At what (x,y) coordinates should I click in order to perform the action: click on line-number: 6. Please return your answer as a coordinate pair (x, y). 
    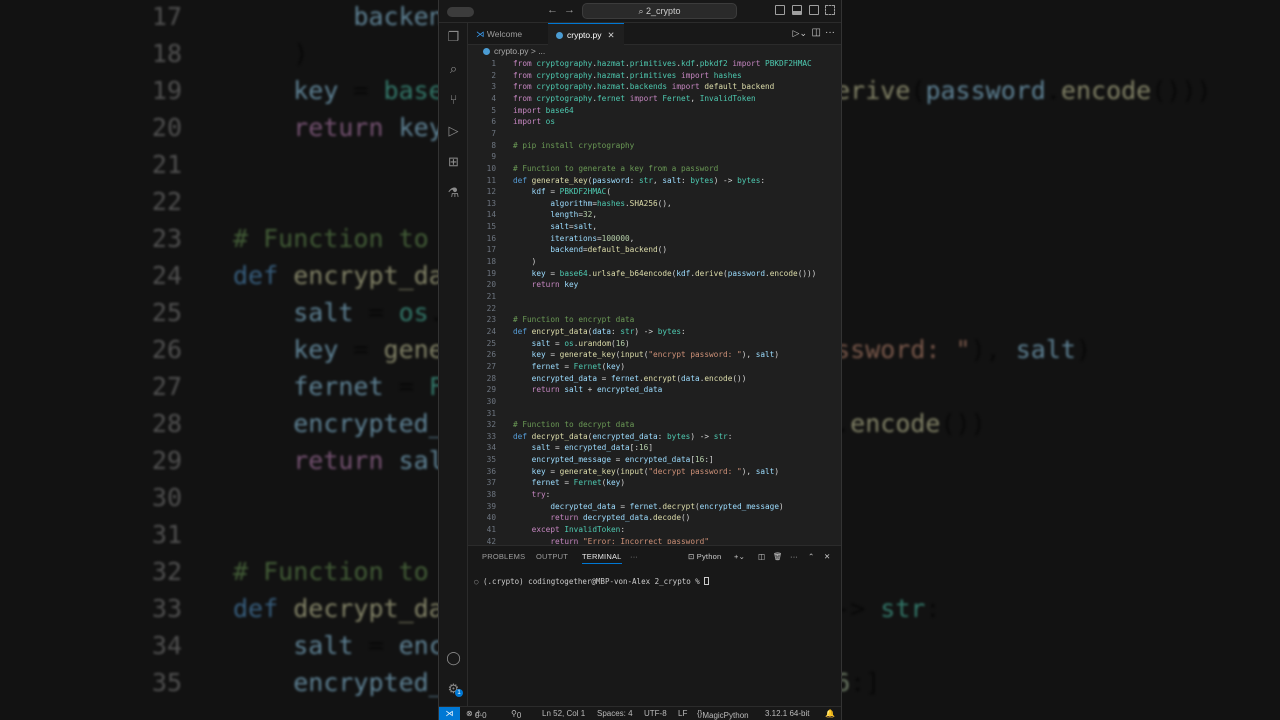
    Looking at the image, I should click on (493, 122).